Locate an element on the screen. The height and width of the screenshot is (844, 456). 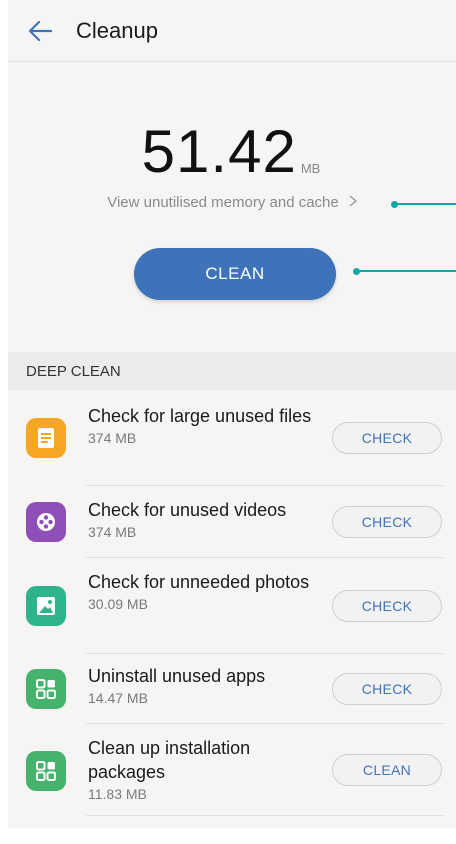
bottom-edge is located at coordinates (232, 836).